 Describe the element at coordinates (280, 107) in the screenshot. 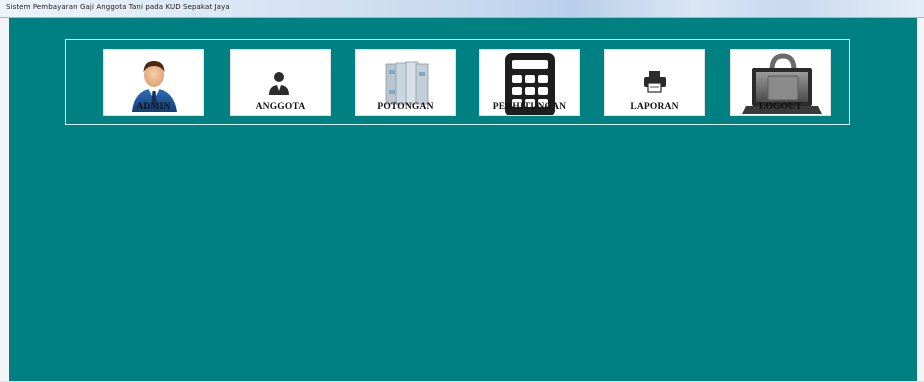

I see `anggota-label: ANGGOTA` at that location.